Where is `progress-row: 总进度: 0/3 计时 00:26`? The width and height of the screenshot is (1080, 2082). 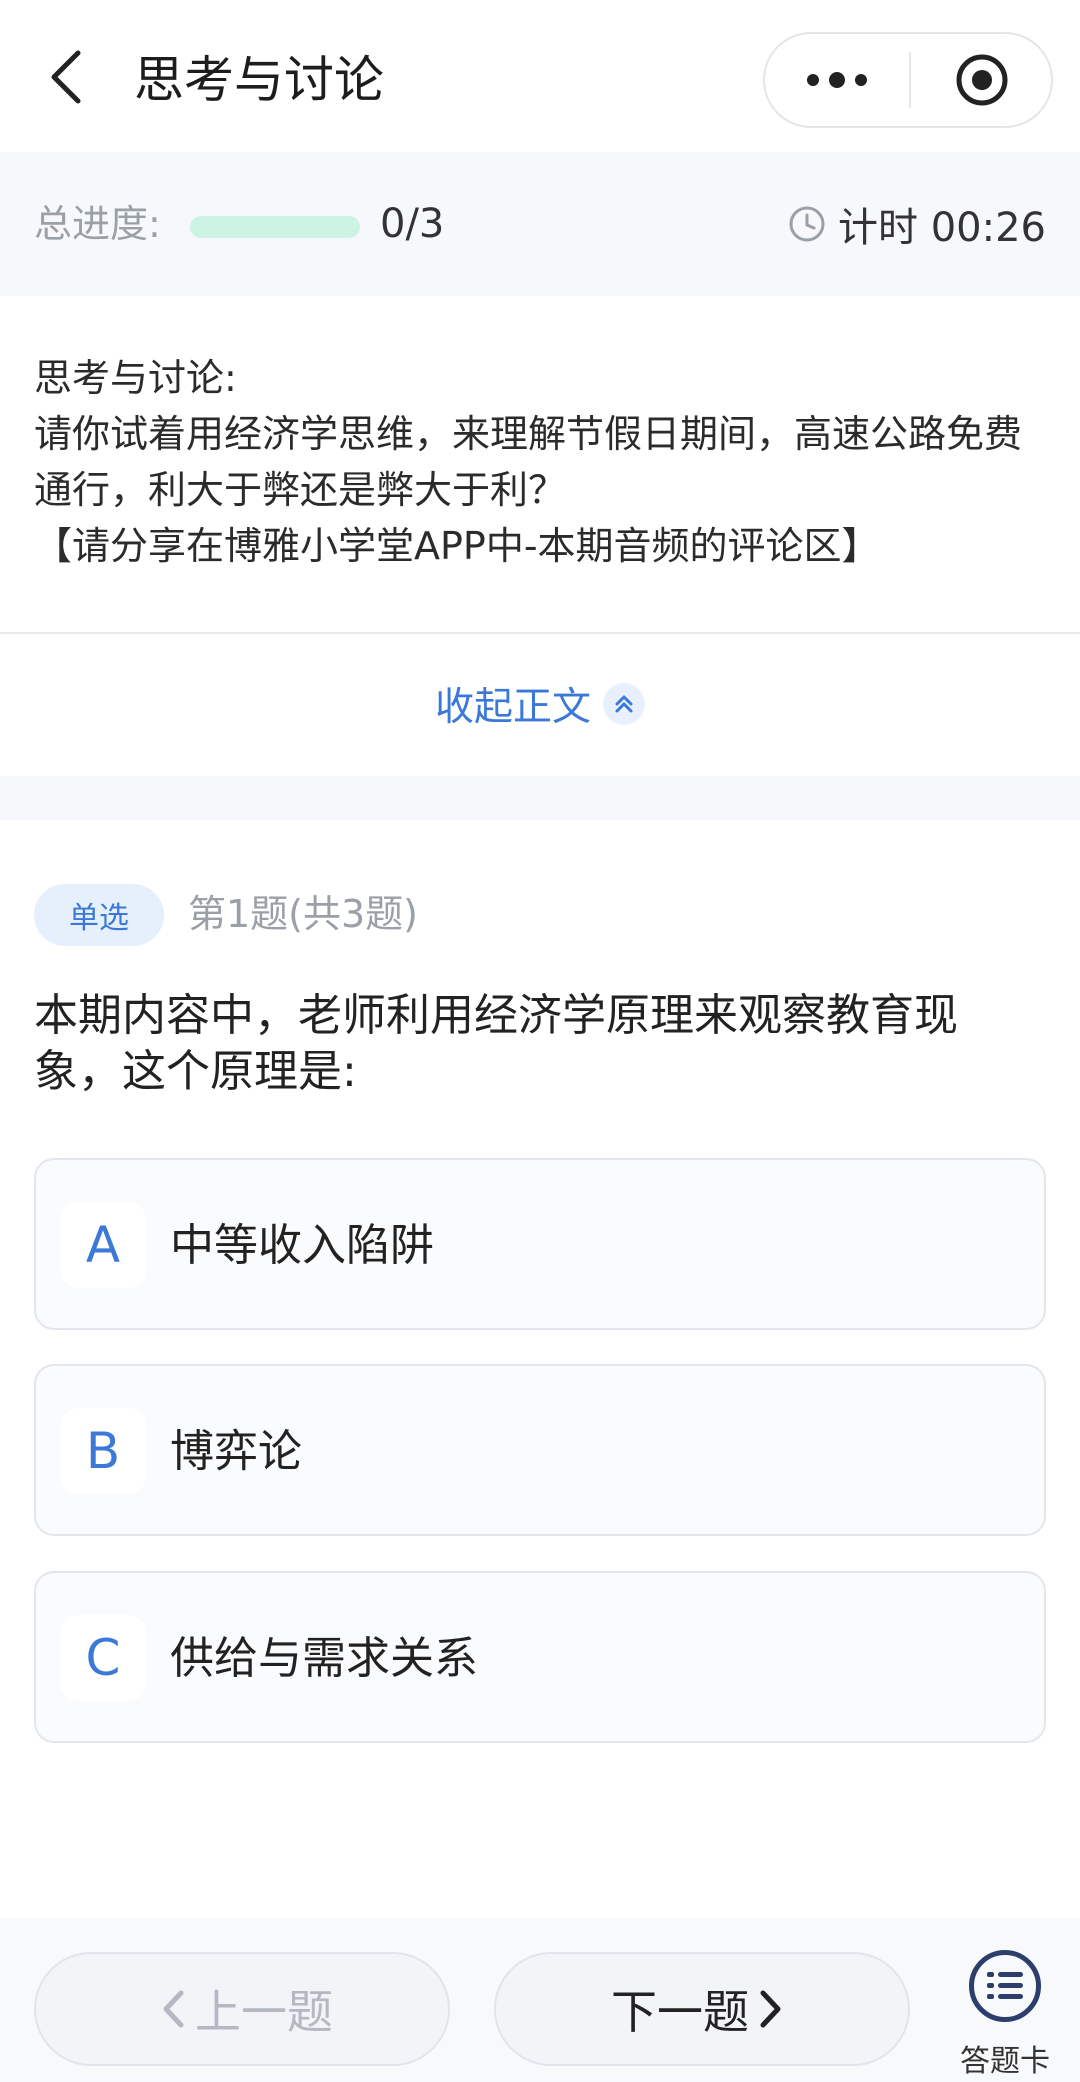 progress-row: 总进度: 0/3 计时 00:26 is located at coordinates (540, 224).